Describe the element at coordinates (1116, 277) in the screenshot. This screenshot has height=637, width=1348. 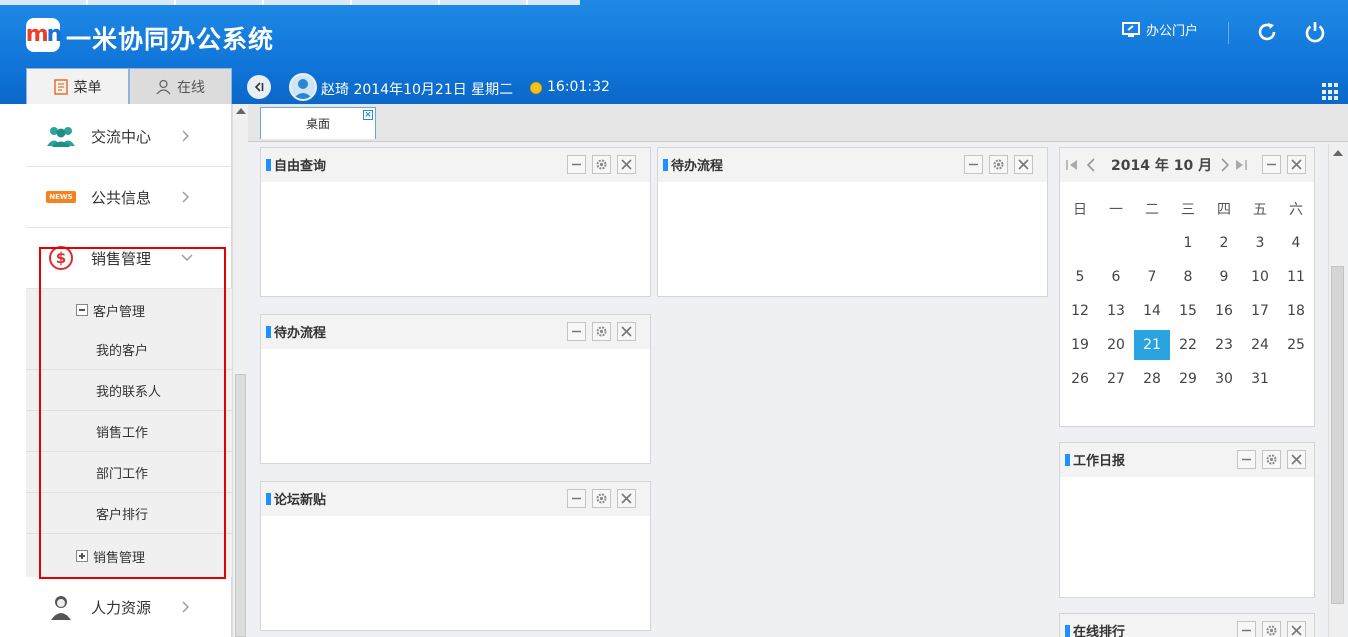
I see `calendar-day: 6` at that location.